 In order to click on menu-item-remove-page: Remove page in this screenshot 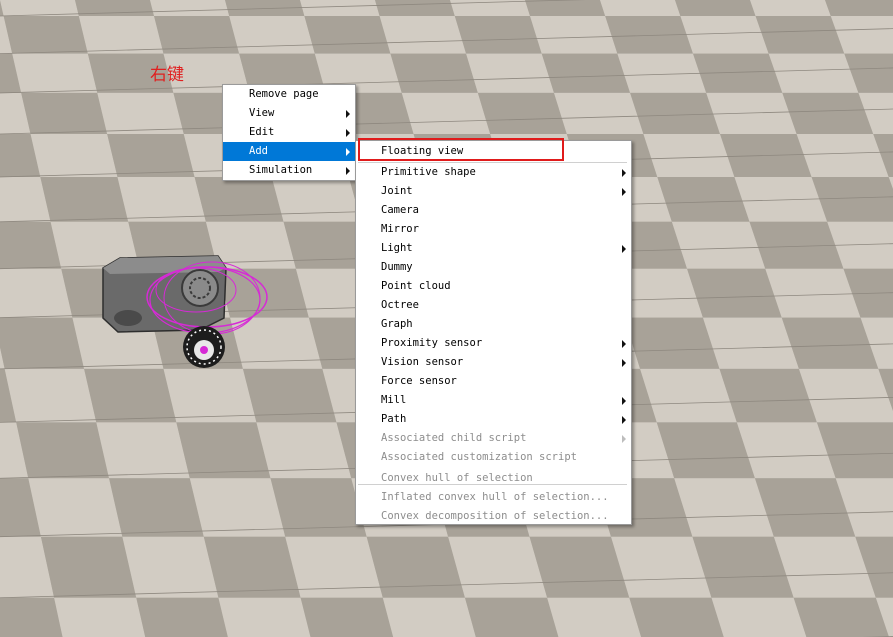, I will do `click(289, 94)`.